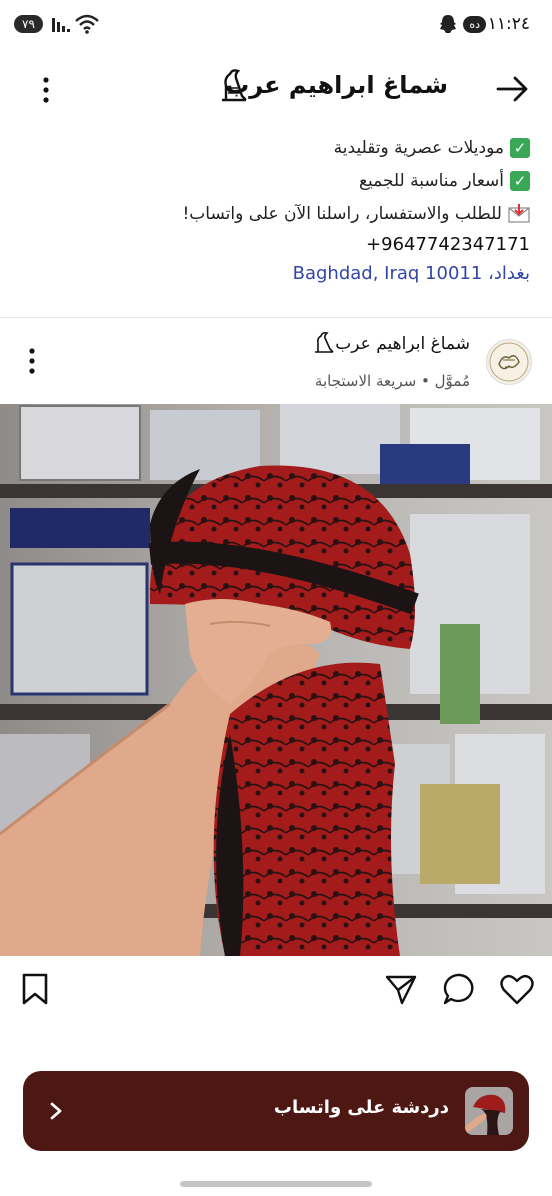  I want to click on envelope-icon, so click(519, 213).